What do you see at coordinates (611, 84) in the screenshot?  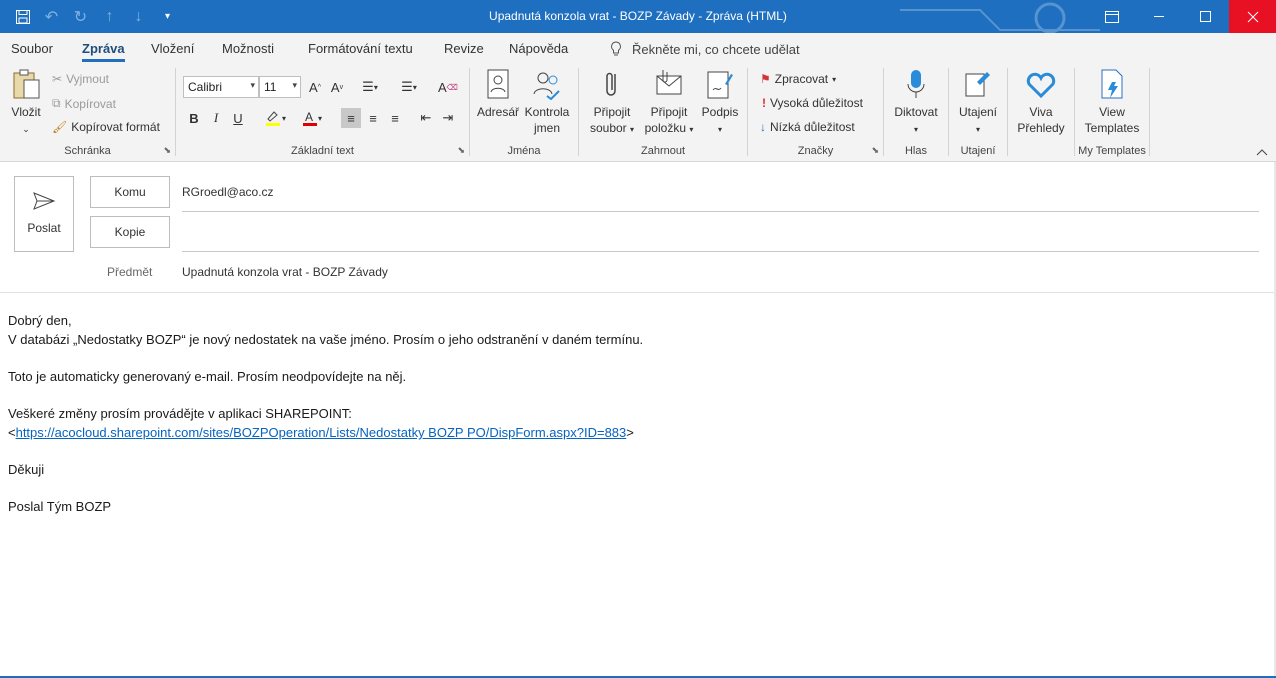 I see `paperclip-icon` at bounding box center [611, 84].